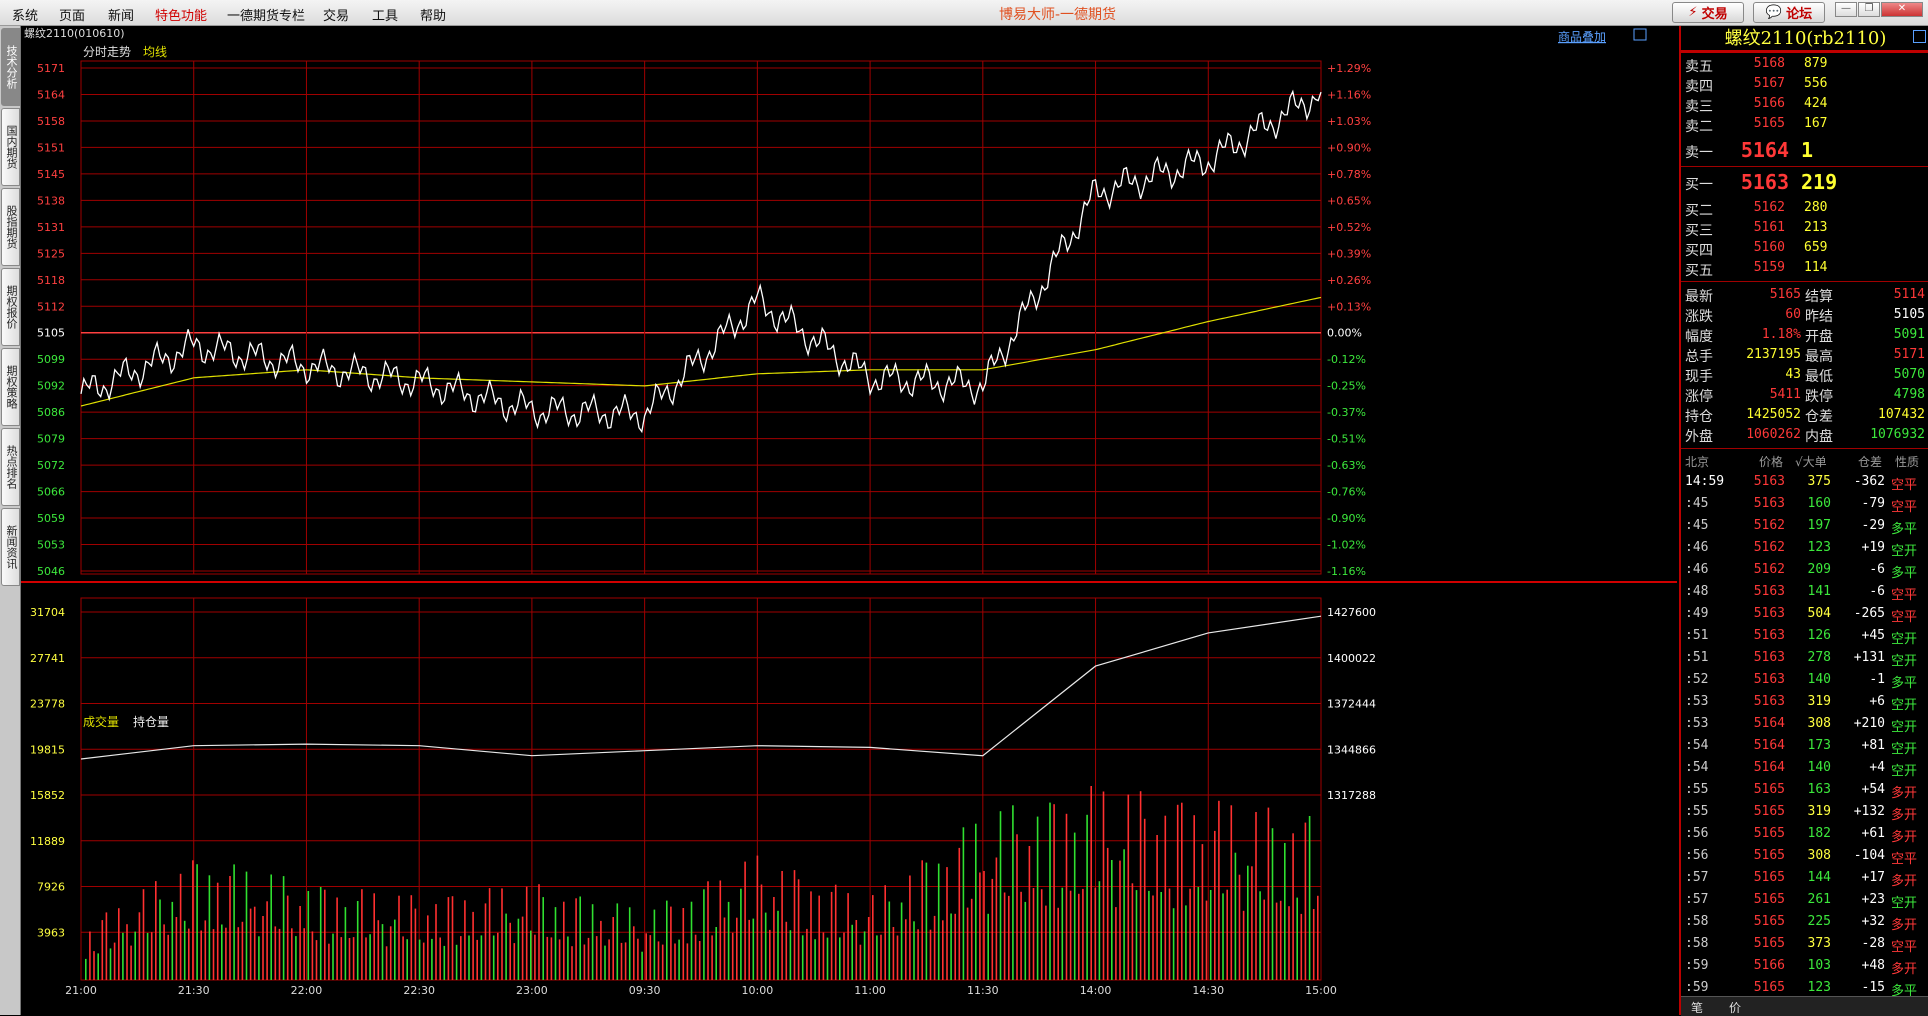 Image resolution: width=1928 pixels, height=1016 pixels. What do you see at coordinates (1811, 462) in the screenshot?
I see `tick-header-vol: √大单` at bounding box center [1811, 462].